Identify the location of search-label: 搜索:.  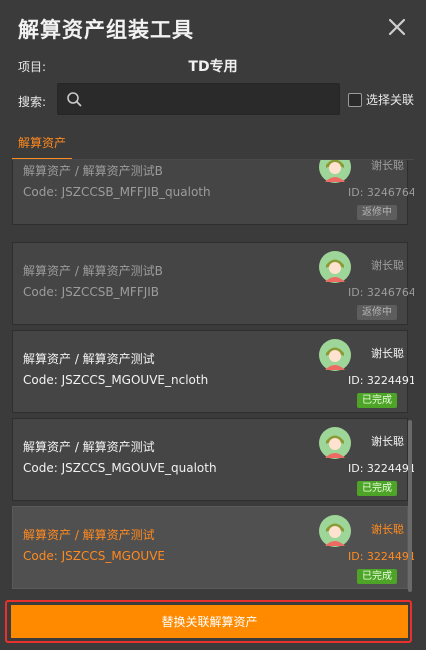
(32, 102).